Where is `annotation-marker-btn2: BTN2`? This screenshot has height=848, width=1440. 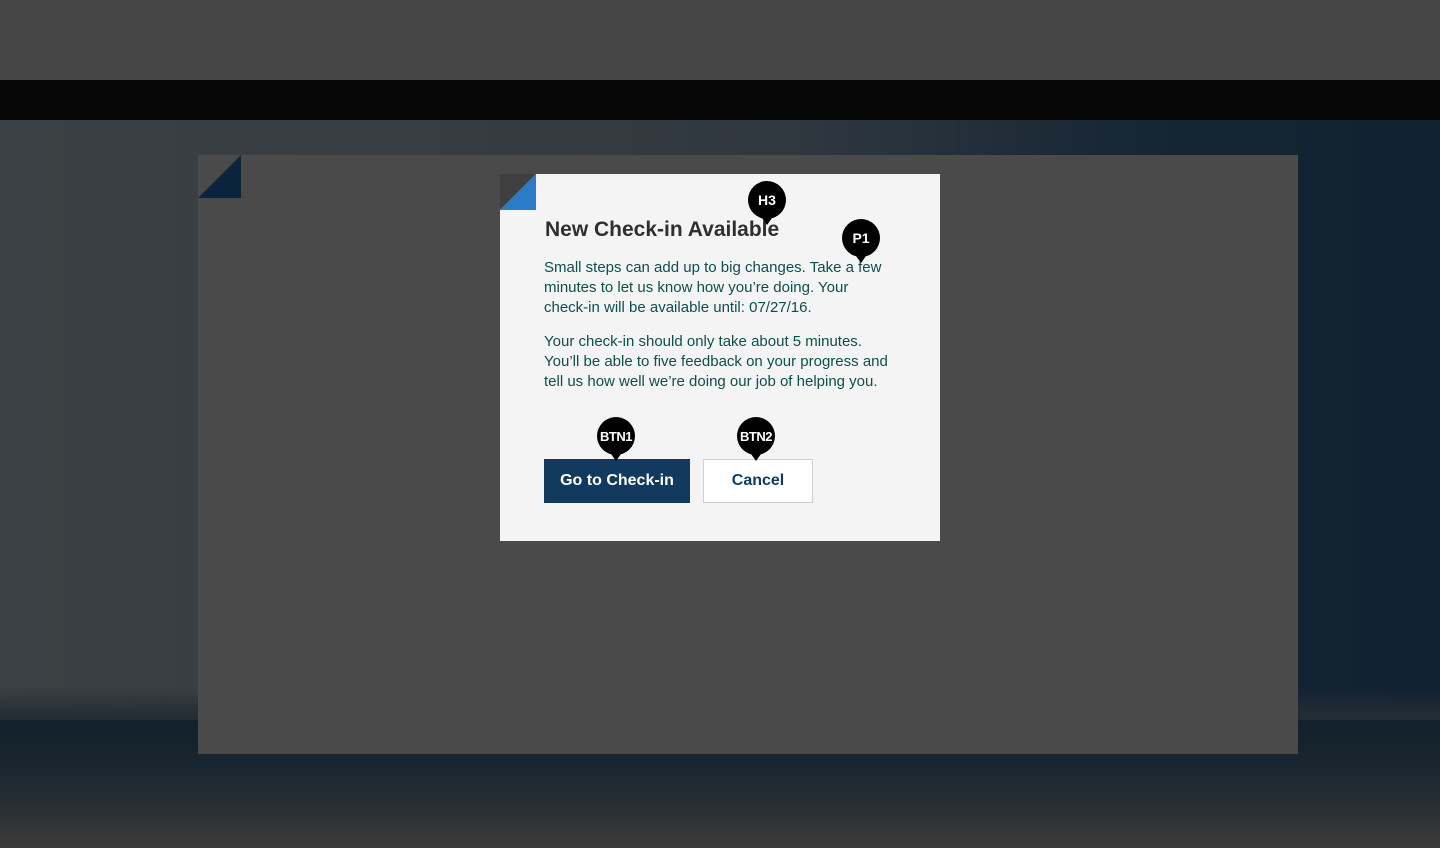 annotation-marker-btn2: BTN2 is located at coordinates (756, 439).